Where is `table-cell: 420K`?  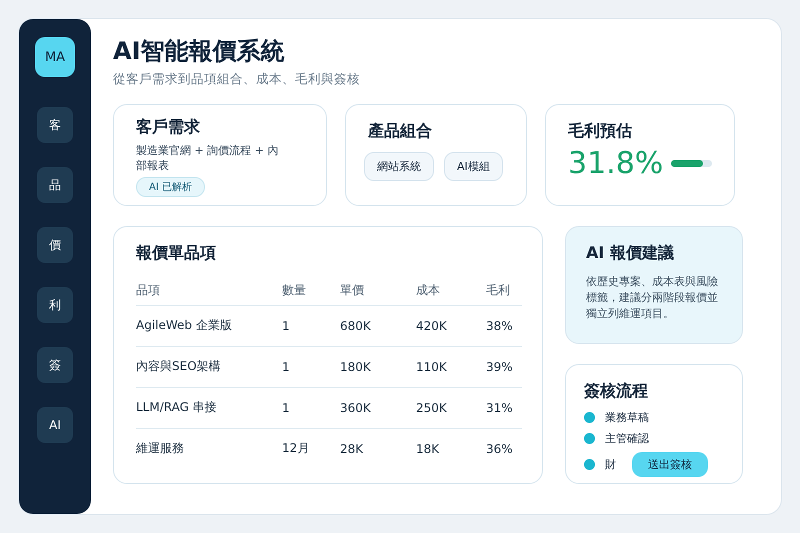
table-cell: 420K is located at coordinates (451, 326).